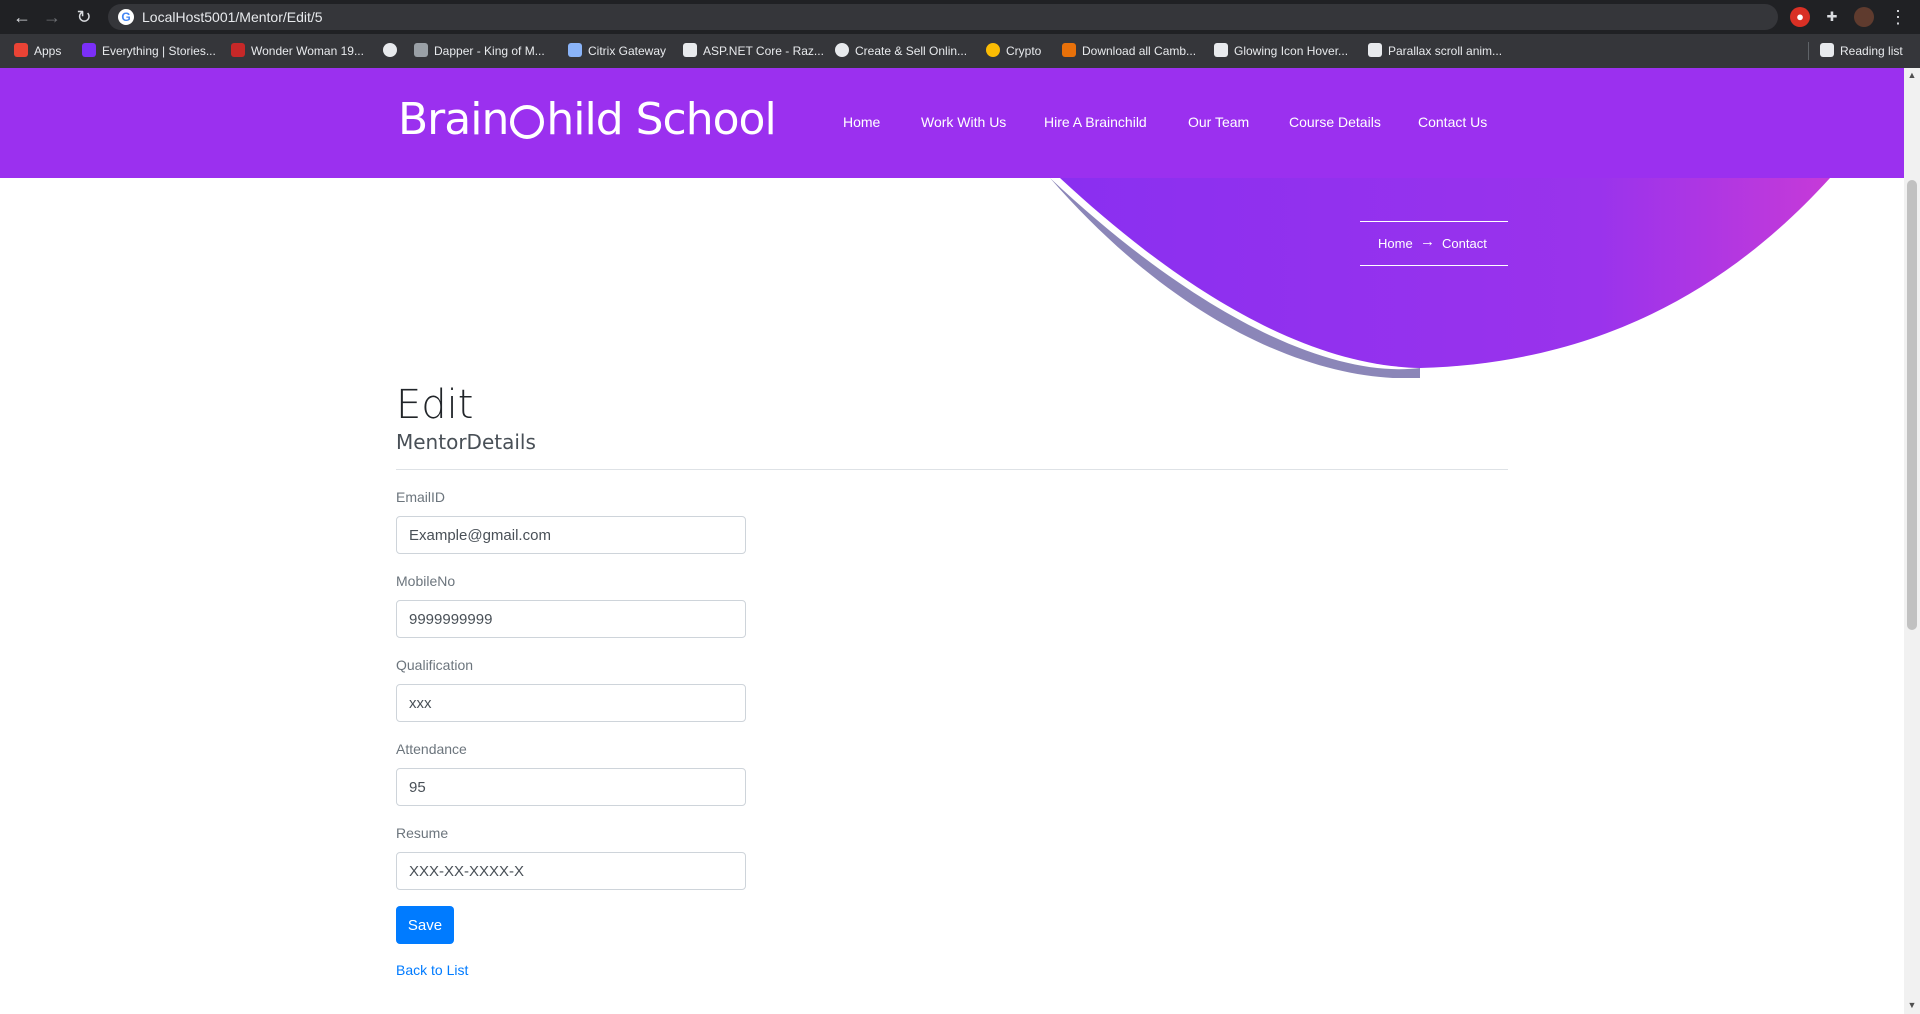 The height and width of the screenshot is (1014, 1920). What do you see at coordinates (571, 871) in the screenshot?
I see `resume-field` at bounding box center [571, 871].